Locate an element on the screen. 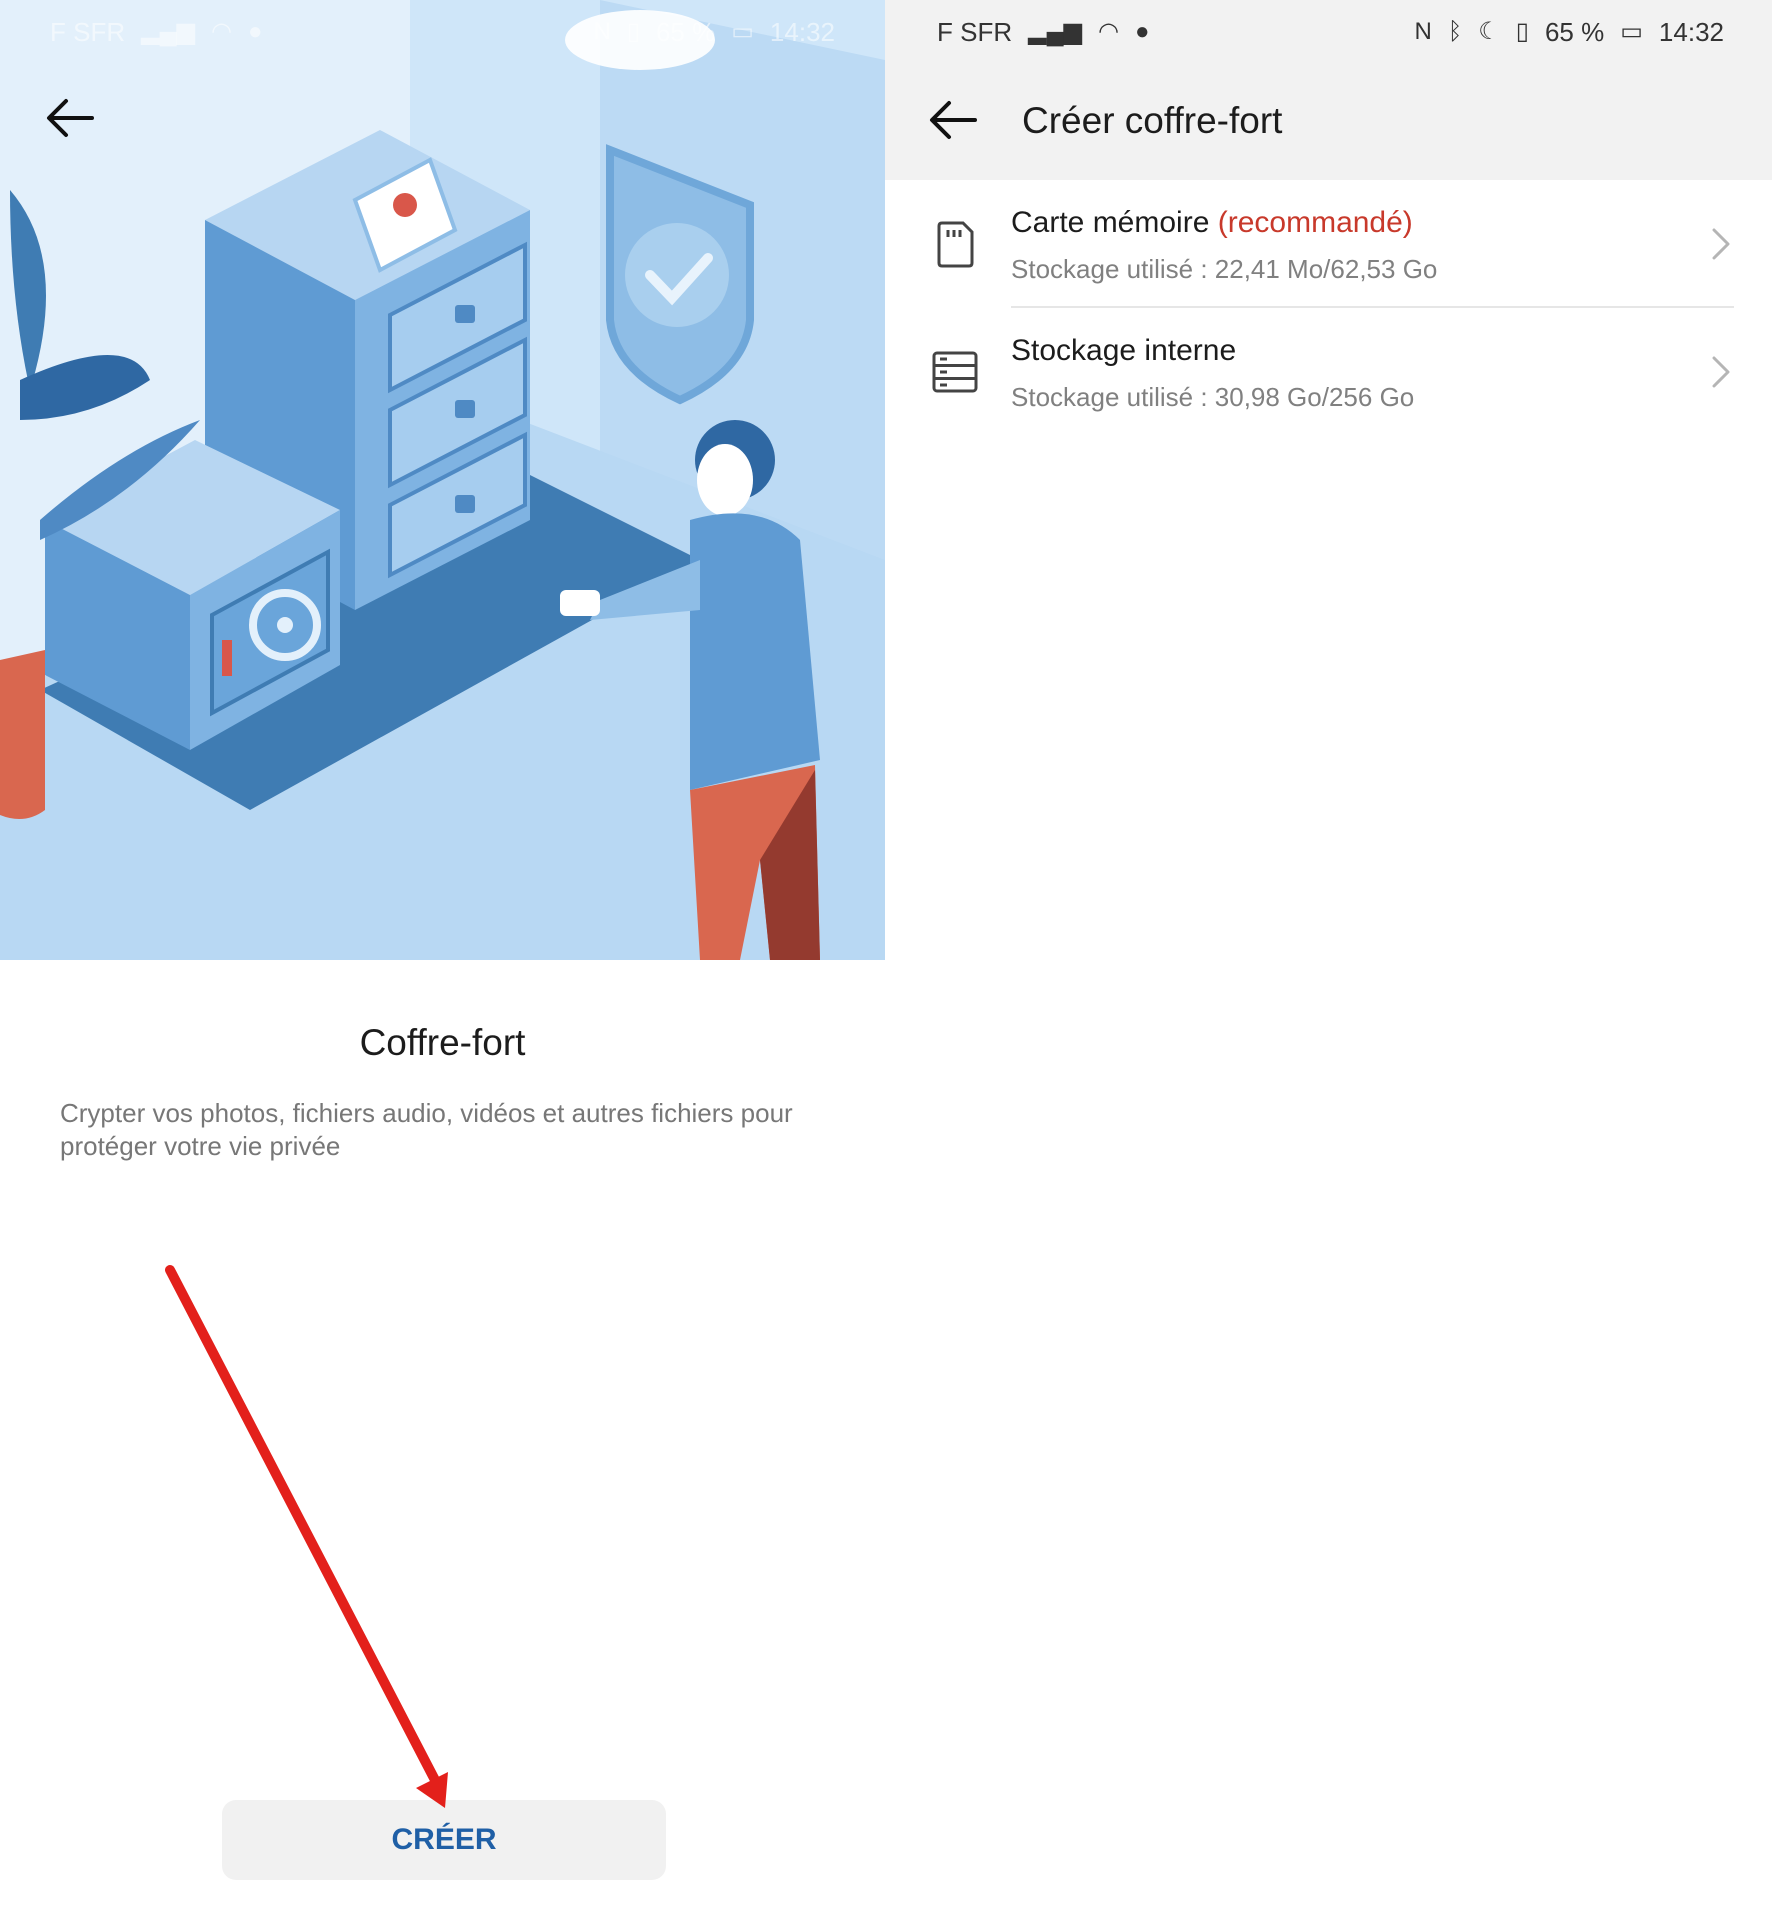 This screenshot has height=1920, width=1772. bluetooth-icon: ᛒ is located at coordinates (1455, 31).